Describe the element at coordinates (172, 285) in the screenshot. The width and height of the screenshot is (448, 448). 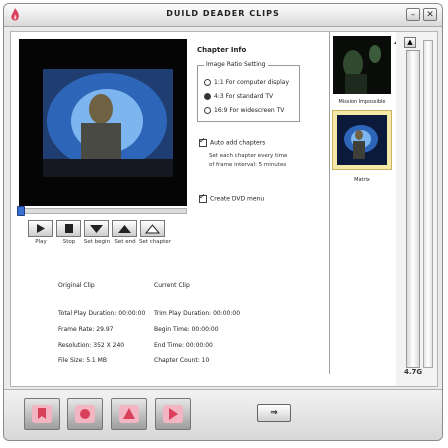
I see `current-clip-heading: Current Clip` at that location.